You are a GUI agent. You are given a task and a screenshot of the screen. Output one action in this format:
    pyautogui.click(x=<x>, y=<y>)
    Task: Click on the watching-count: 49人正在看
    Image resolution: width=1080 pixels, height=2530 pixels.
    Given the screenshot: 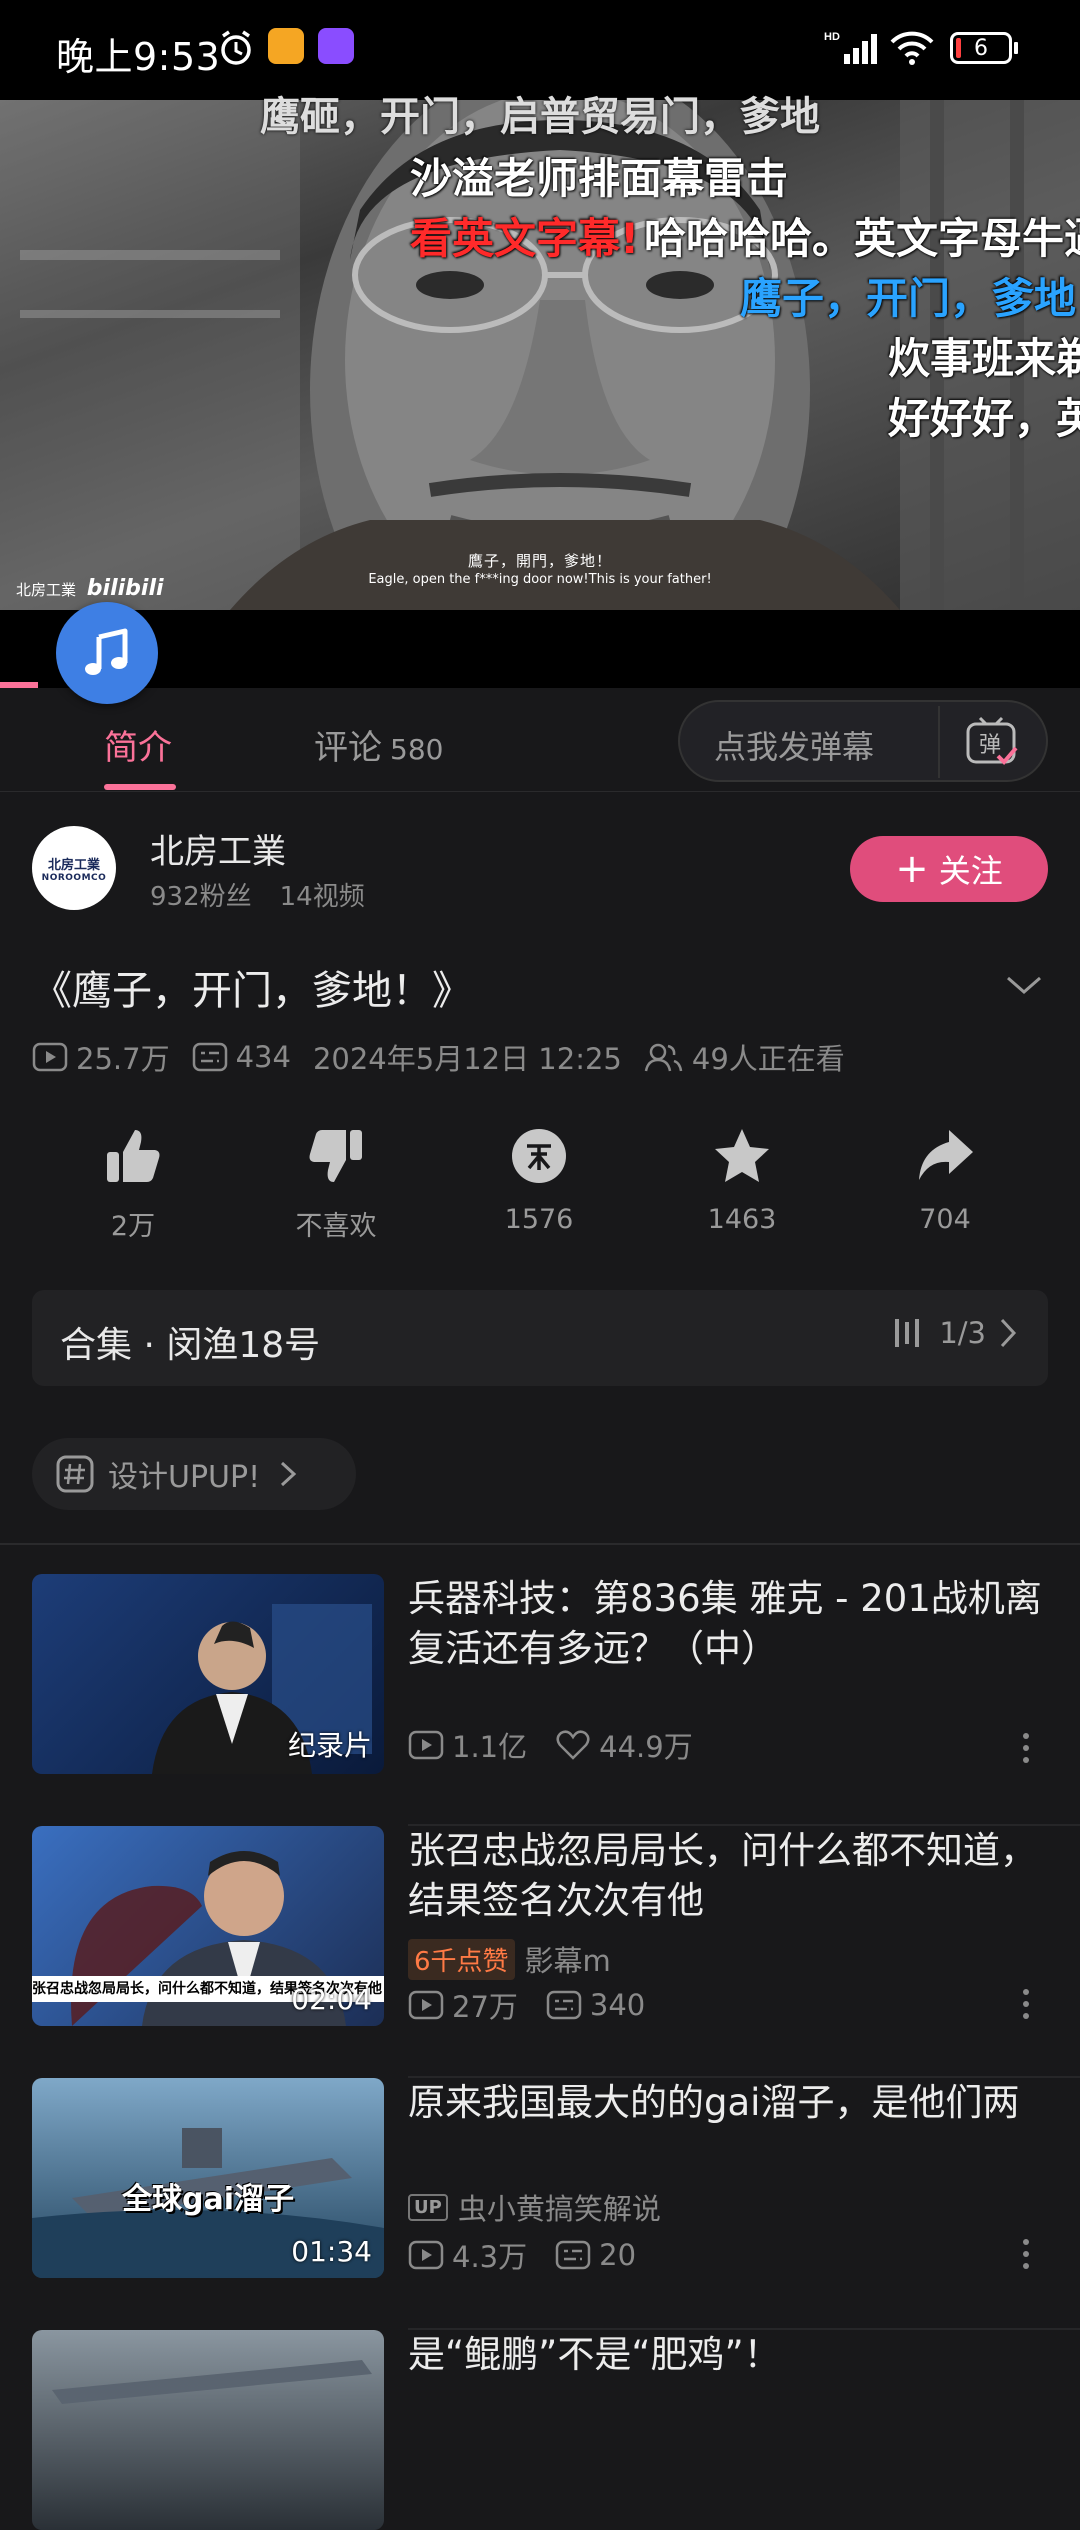 What is the action you would take?
    pyautogui.click(x=768, y=1059)
    